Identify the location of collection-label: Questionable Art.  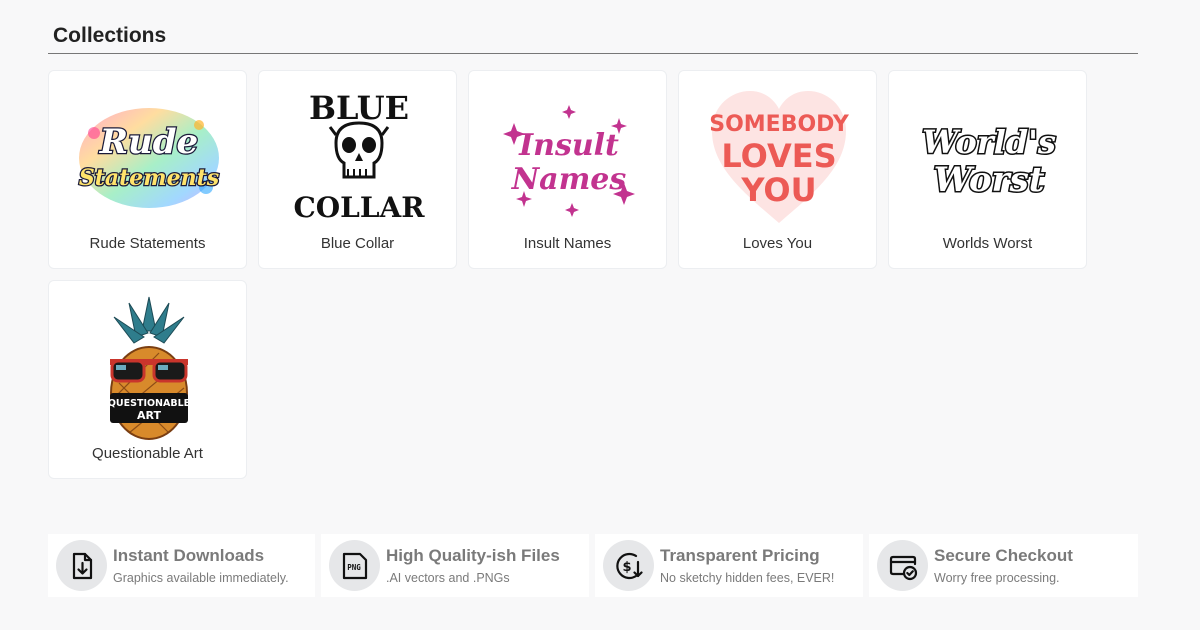
(147, 453).